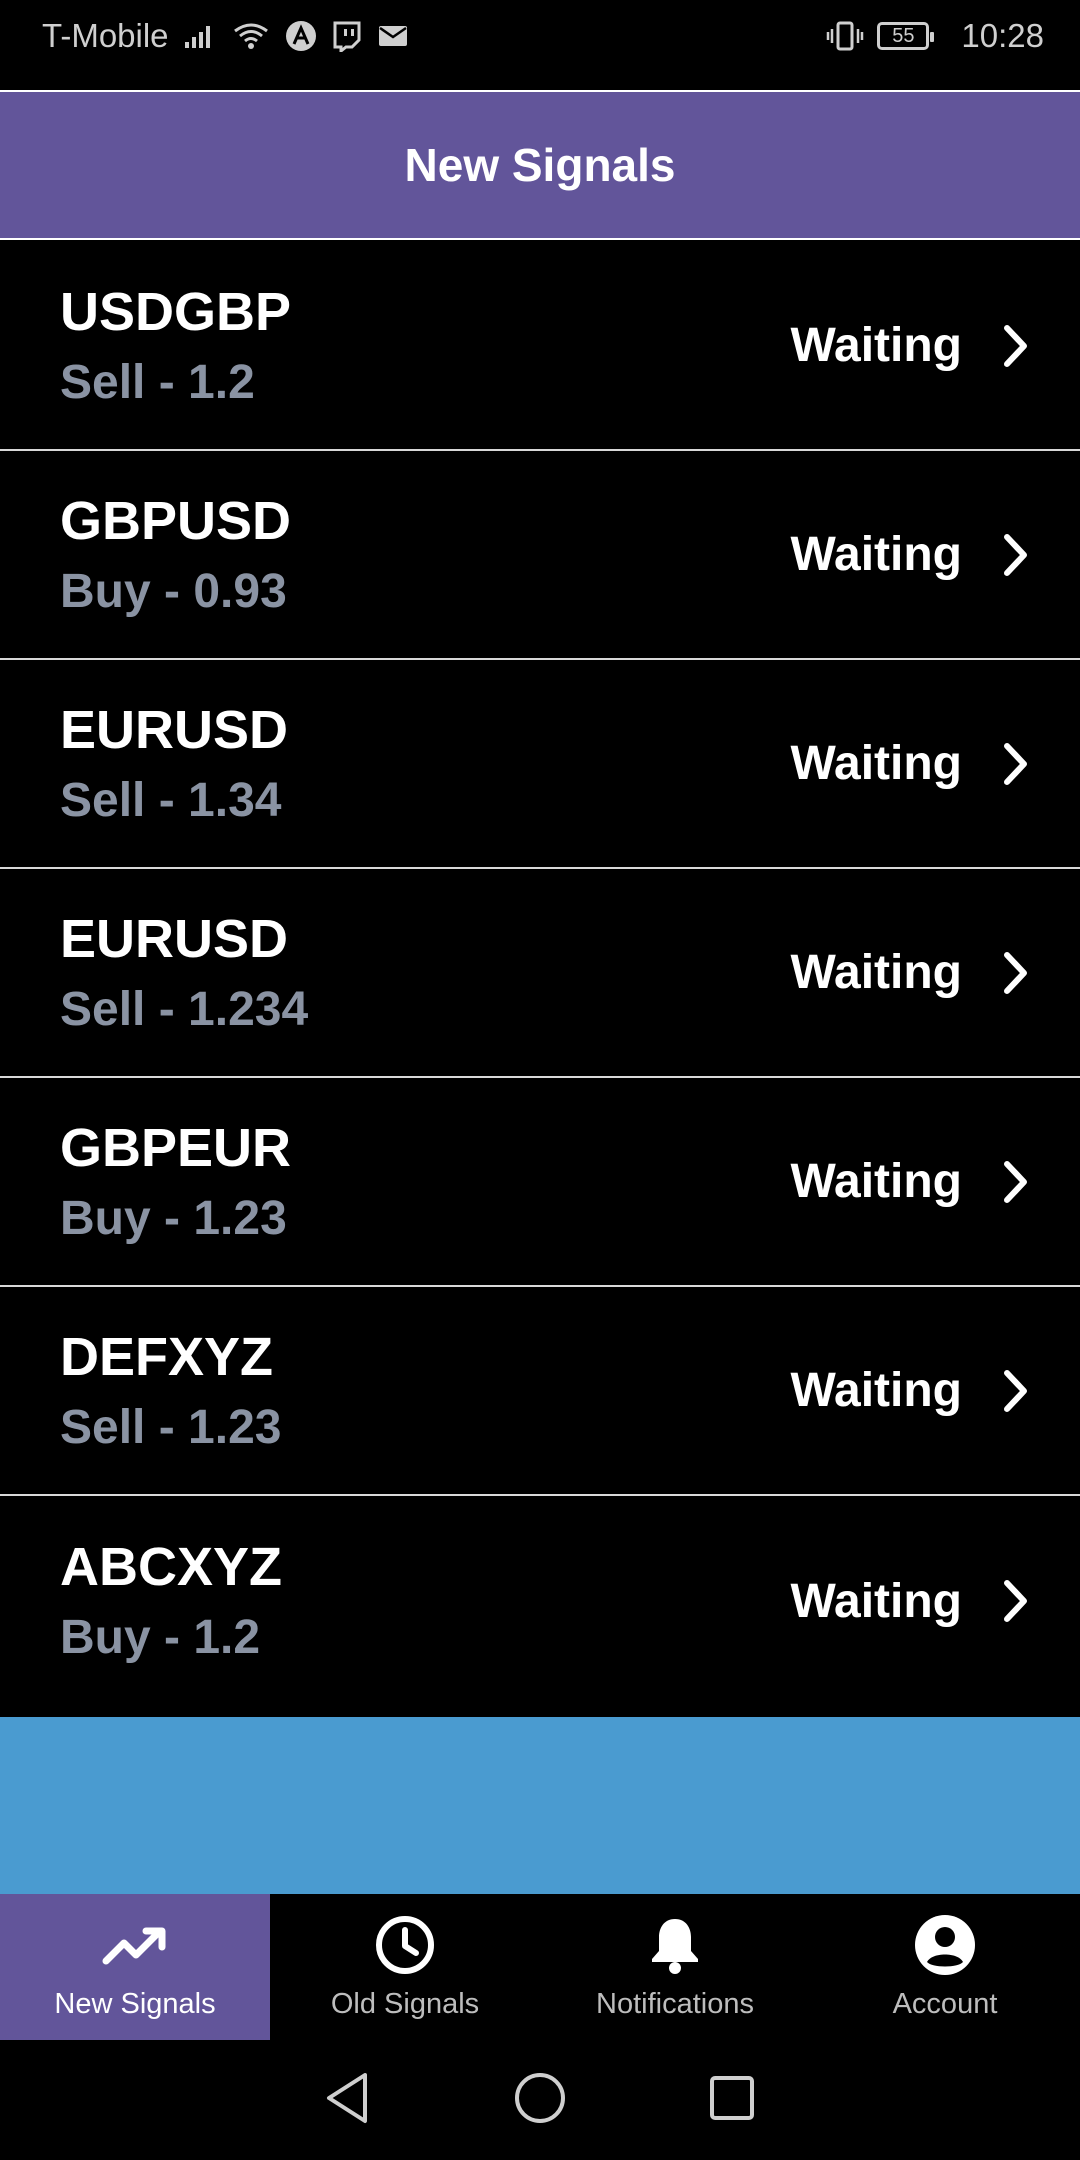 The width and height of the screenshot is (1080, 2160). Describe the element at coordinates (171, 1567) in the screenshot. I see `signal-pair: ABCXYZ` at that location.